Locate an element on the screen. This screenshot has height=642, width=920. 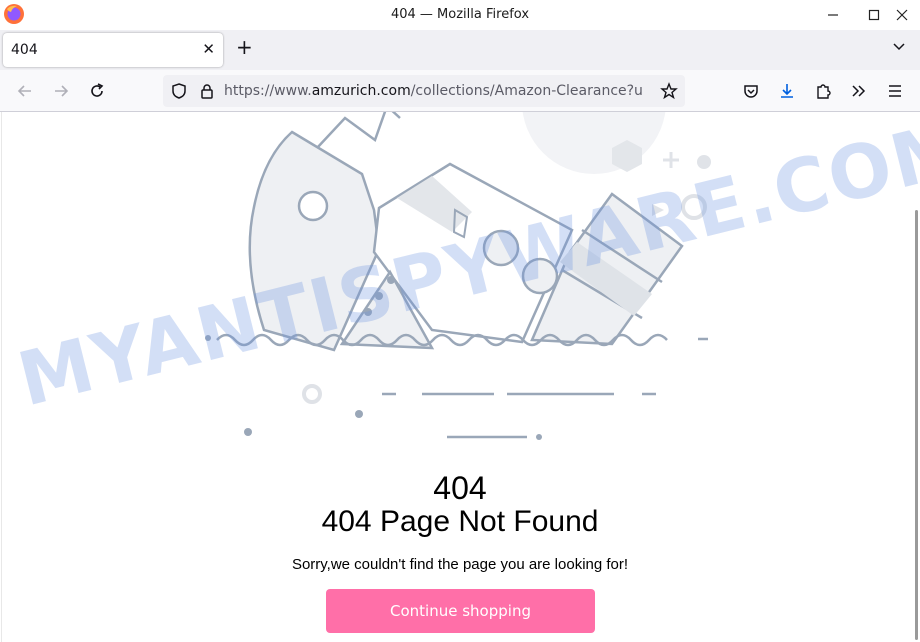
close-icon is located at coordinates (902, 15).